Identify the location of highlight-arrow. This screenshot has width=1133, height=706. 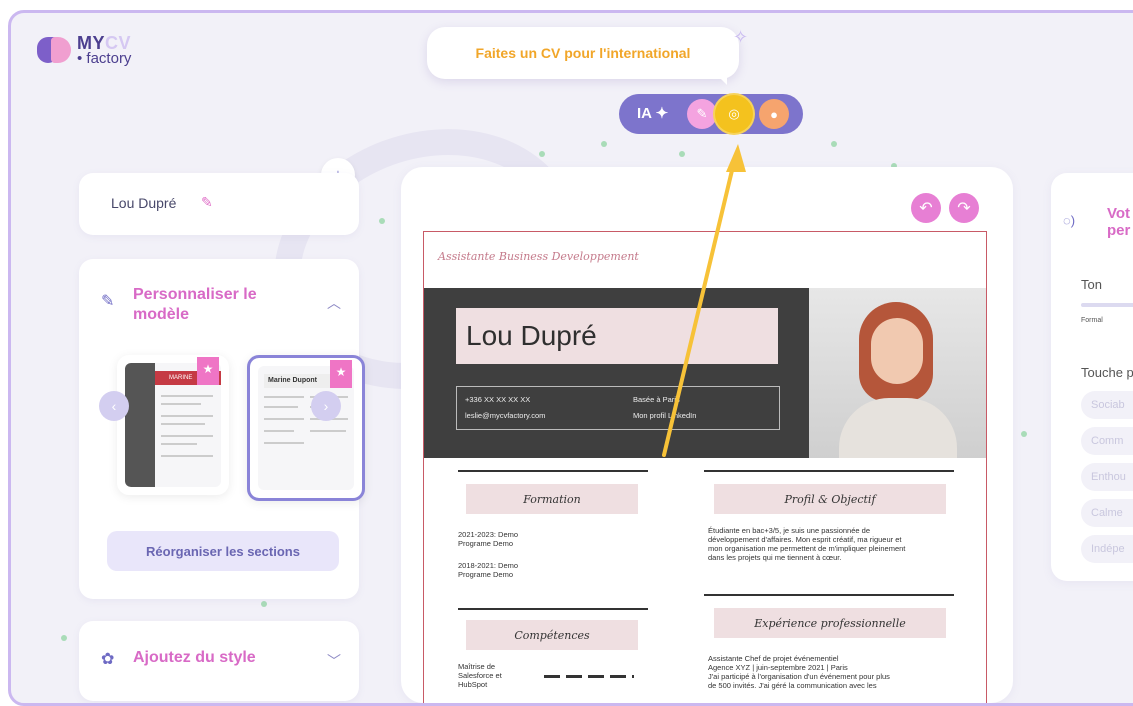
(704, 300).